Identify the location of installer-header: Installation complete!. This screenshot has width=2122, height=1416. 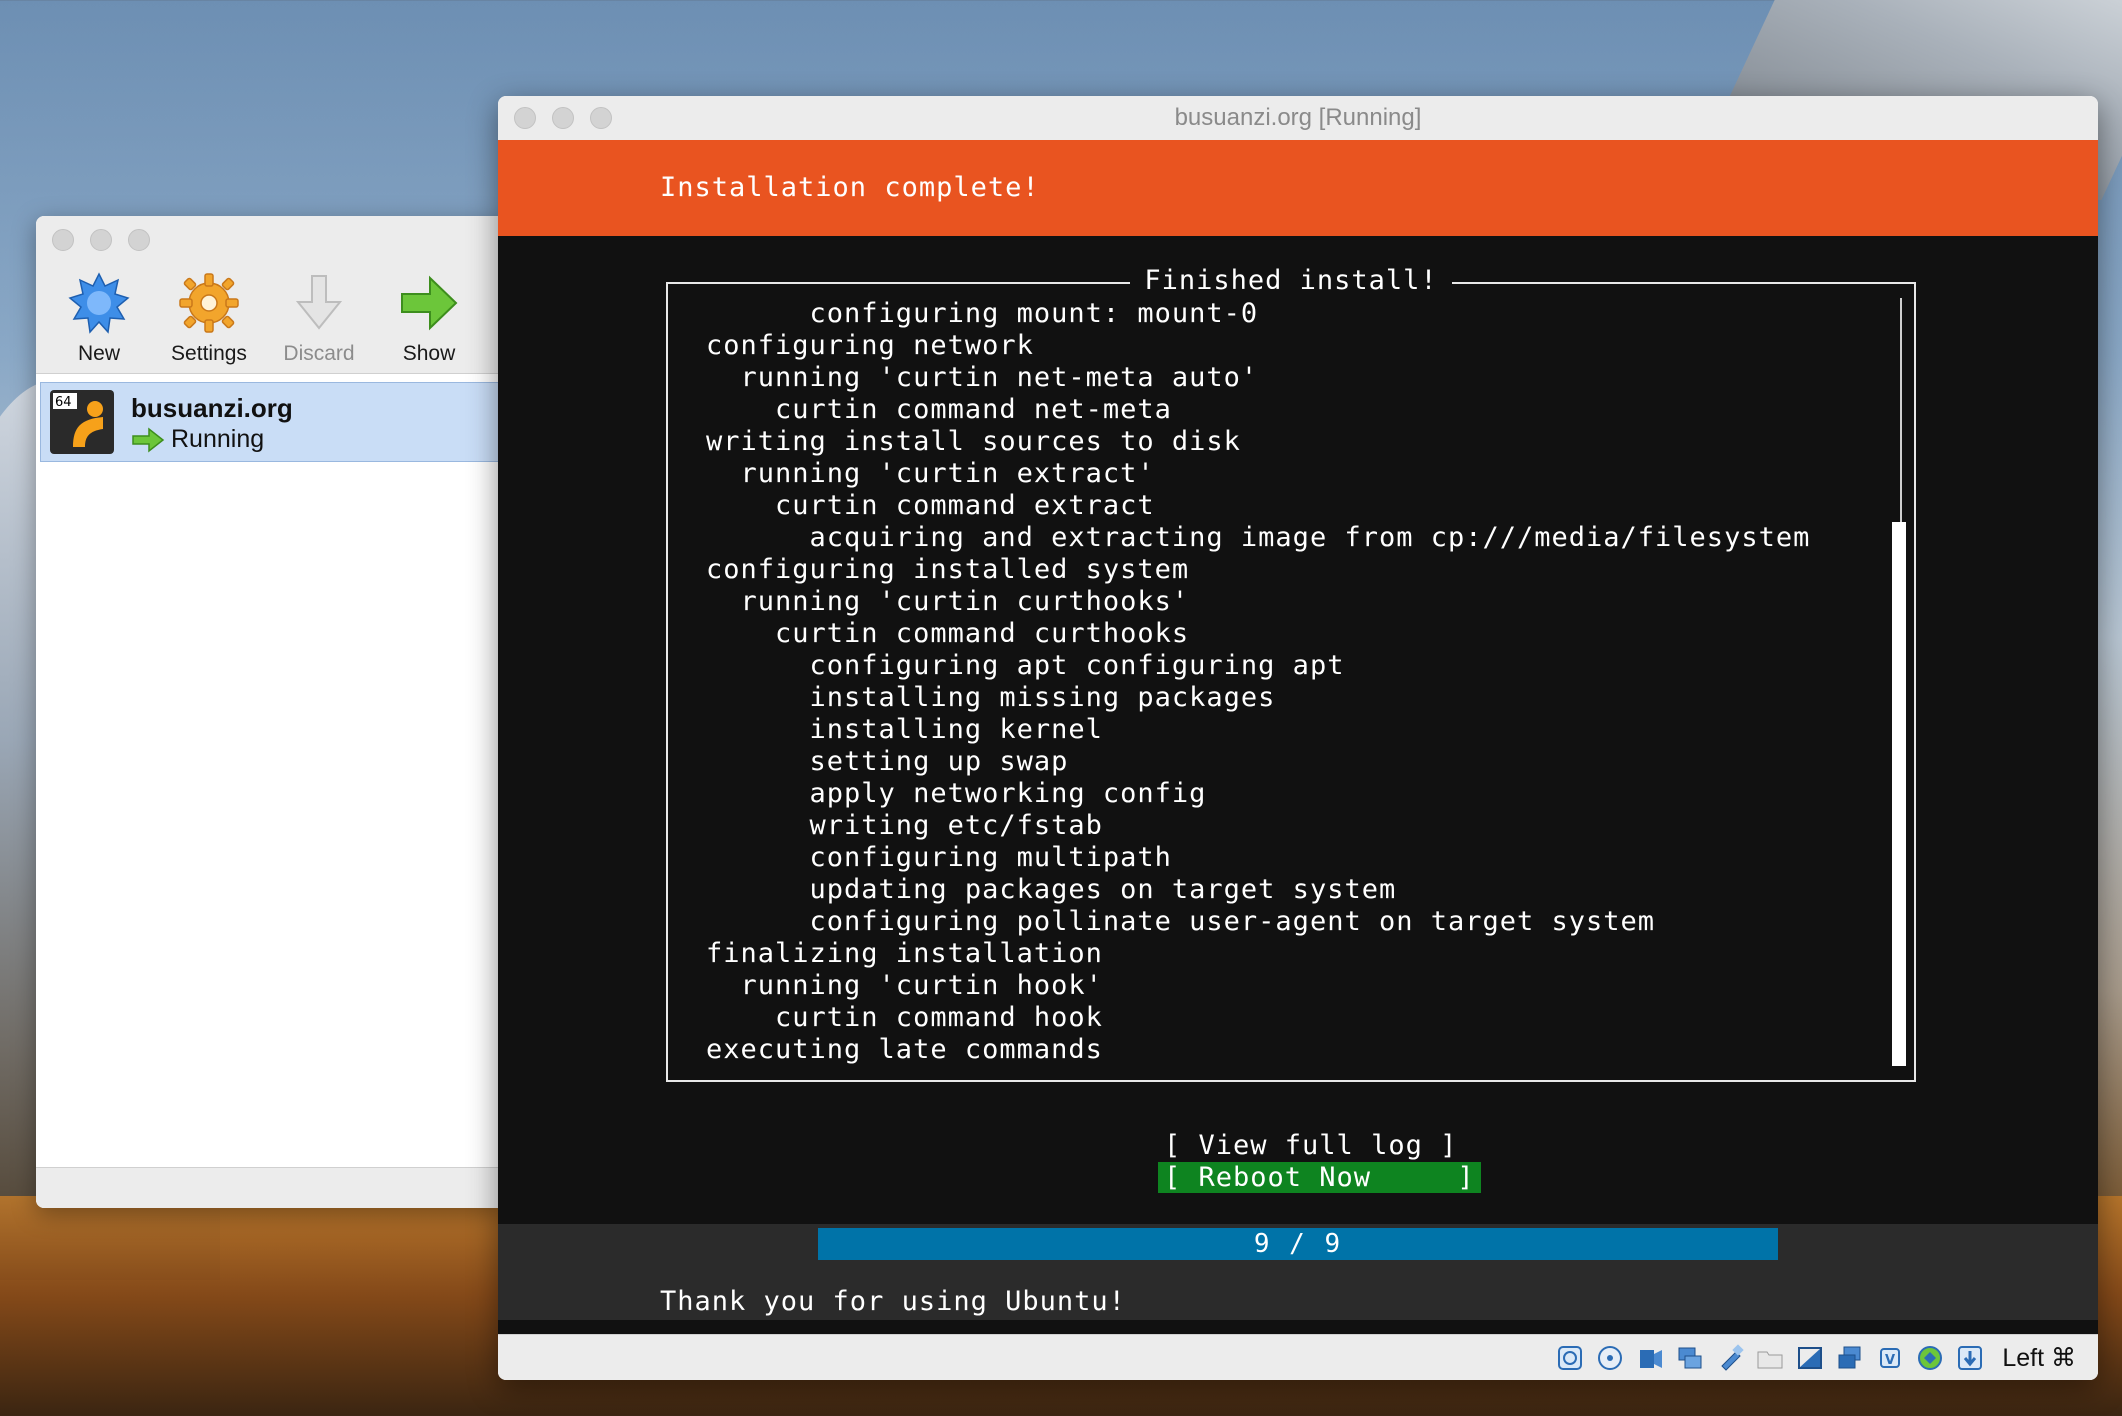
(1298, 188).